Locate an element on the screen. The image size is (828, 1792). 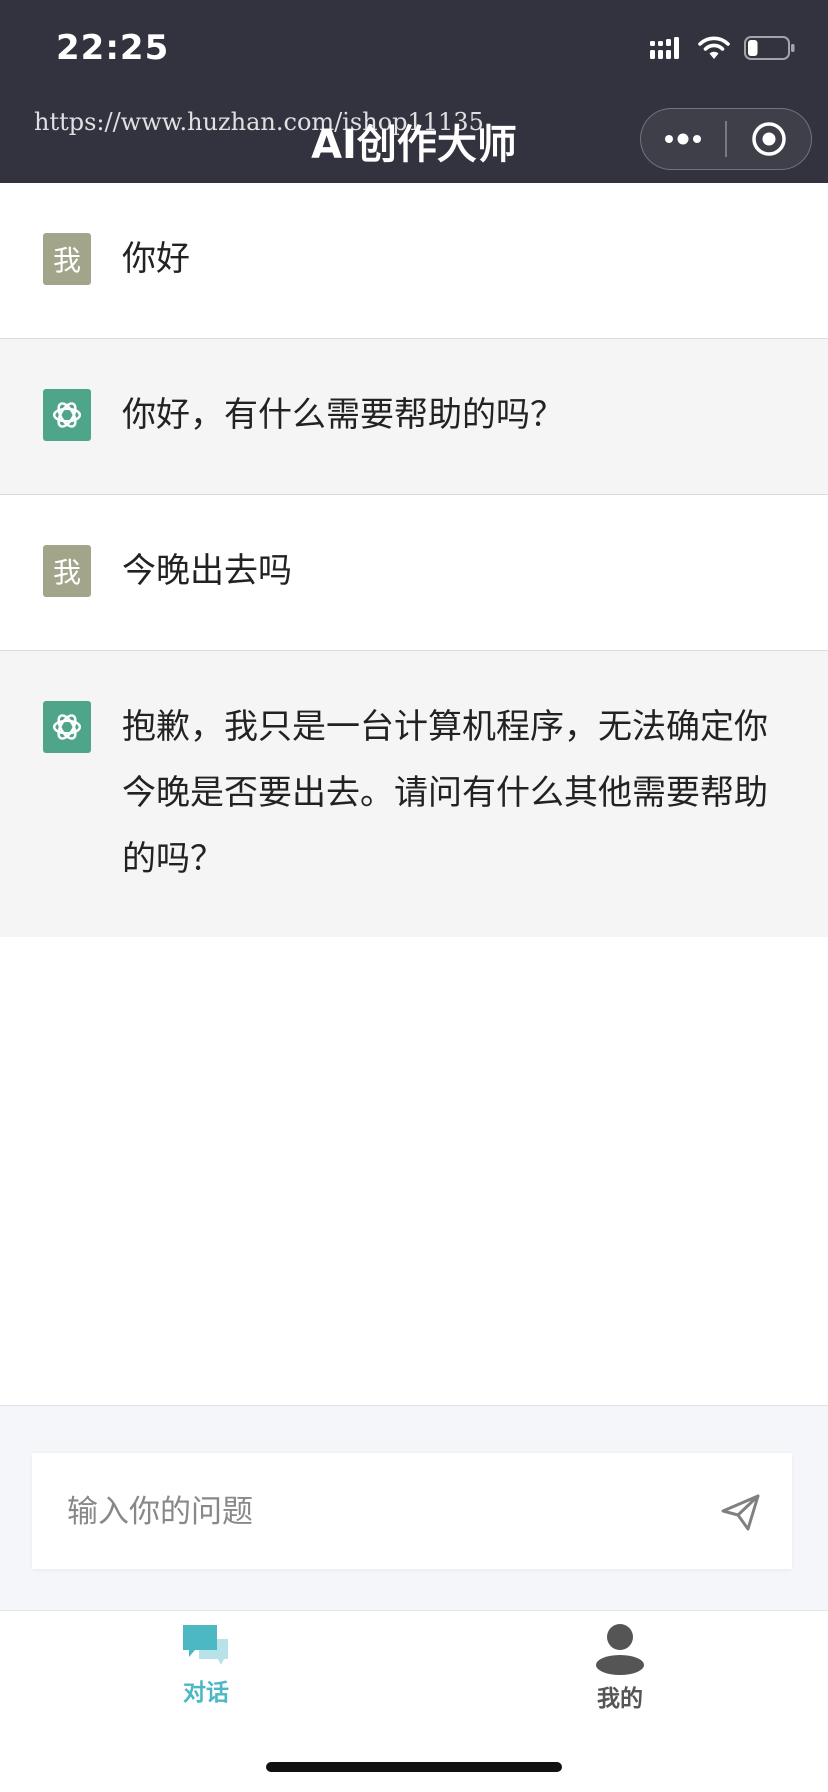
signal-icon is located at coordinates (664, 48).